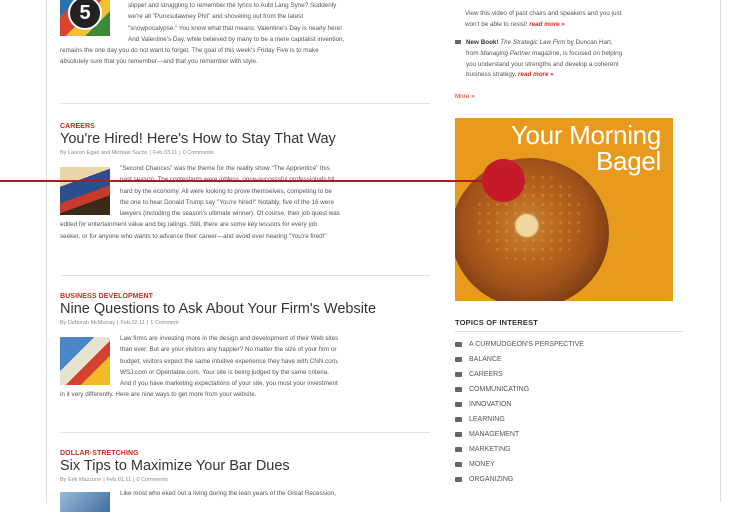 The width and height of the screenshot is (735, 514). I want to click on topic-label: COMMUNICATING, so click(499, 389).